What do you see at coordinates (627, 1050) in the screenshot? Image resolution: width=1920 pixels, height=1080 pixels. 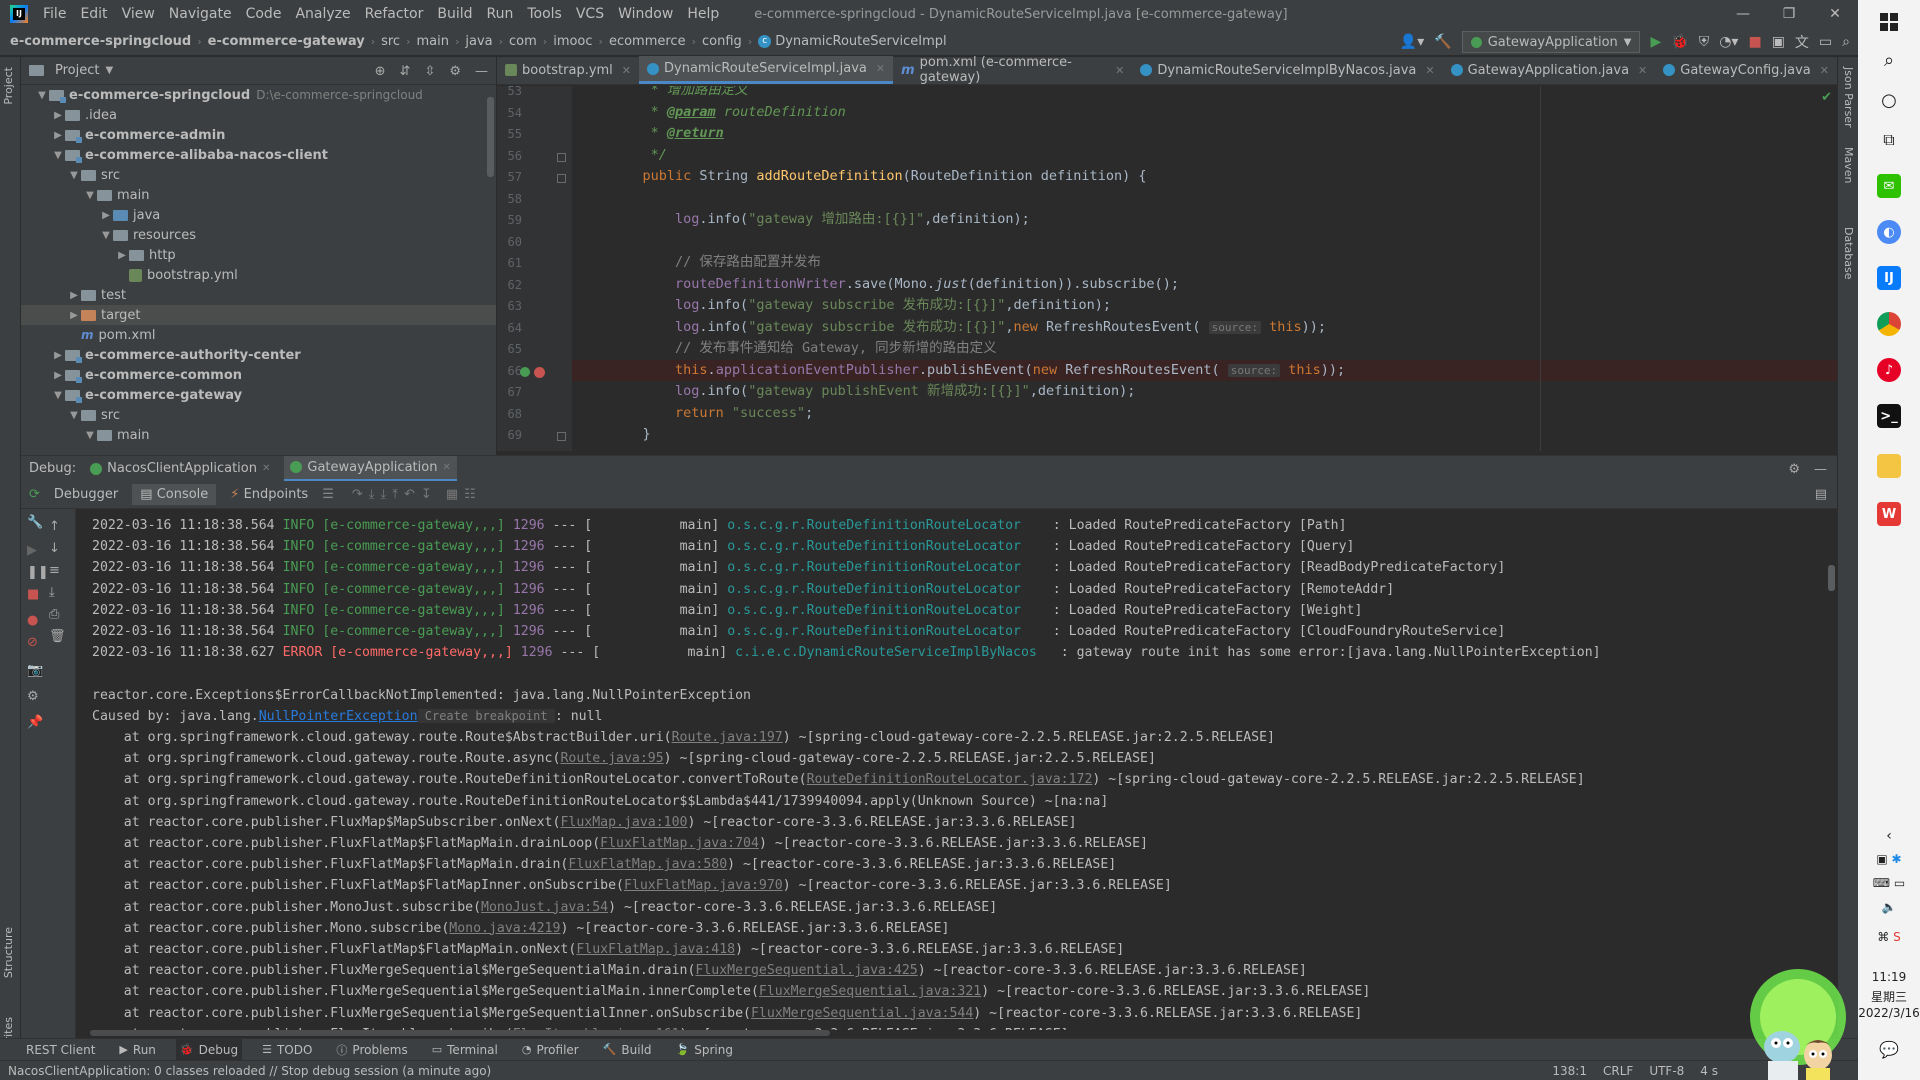 I see `tool-tab-build: 🔨 Build` at bounding box center [627, 1050].